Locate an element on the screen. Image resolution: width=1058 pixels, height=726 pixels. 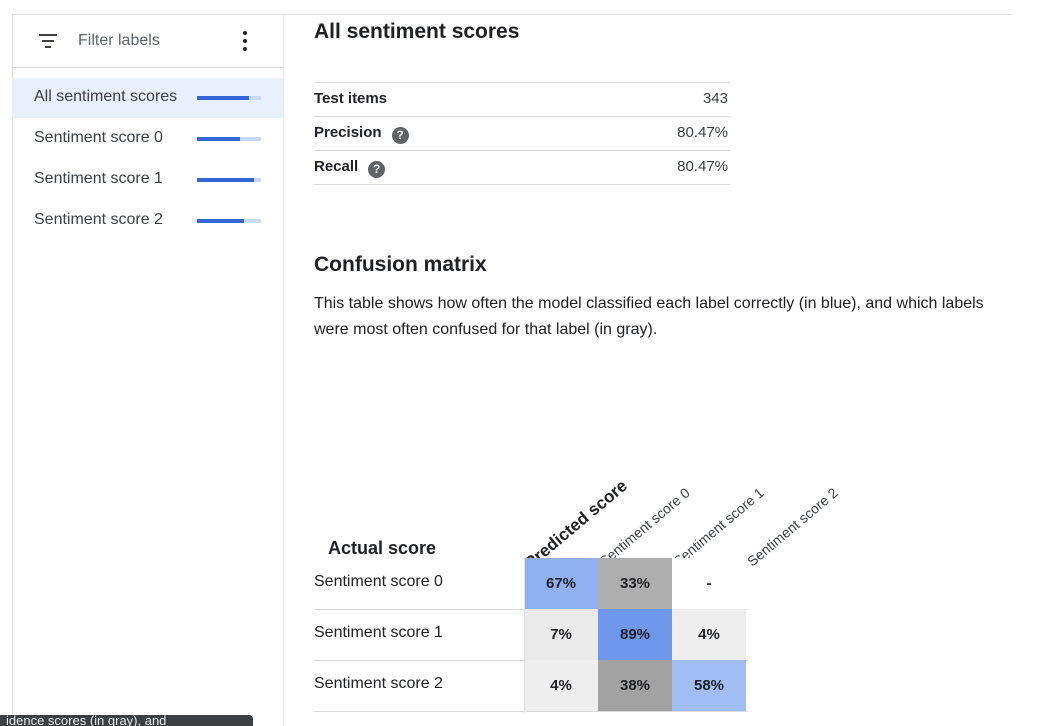
metric-row: Recall? 80.47% is located at coordinates (522, 168).